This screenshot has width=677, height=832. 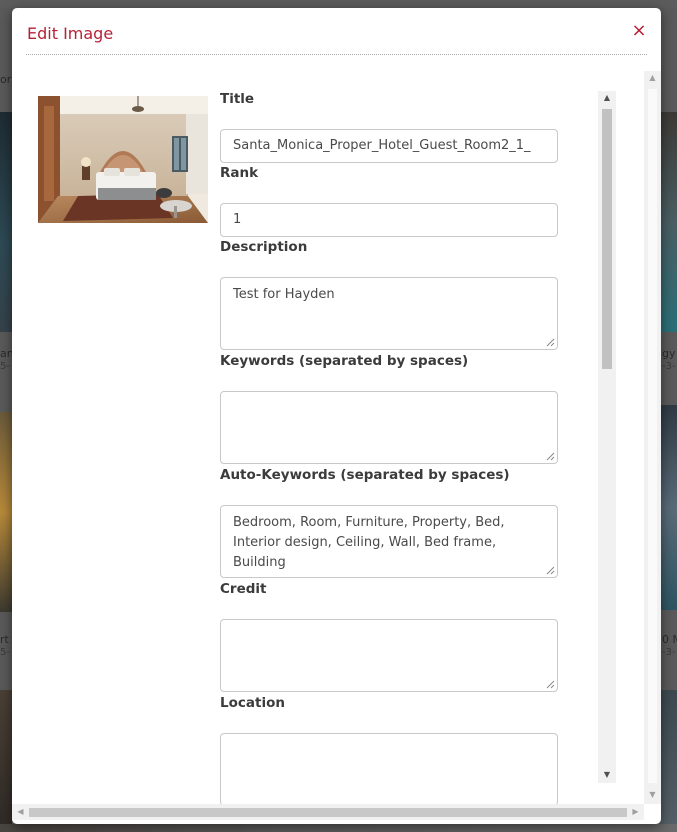 I want to click on modal-vertical-scrollbar: ▲ ▼, so click(x=652, y=437).